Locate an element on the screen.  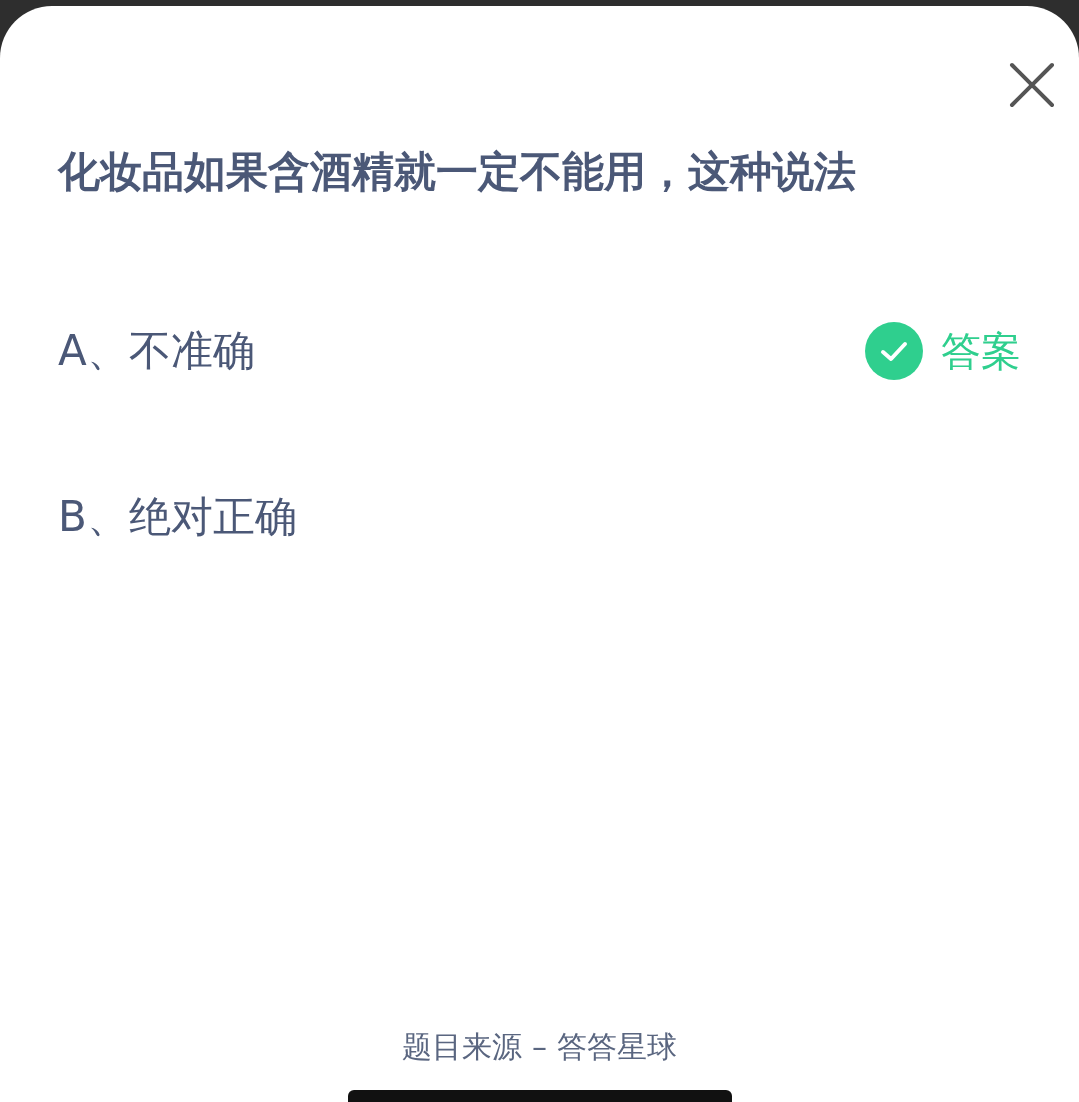
option-text: B、绝对正确 is located at coordinates (539, 517).